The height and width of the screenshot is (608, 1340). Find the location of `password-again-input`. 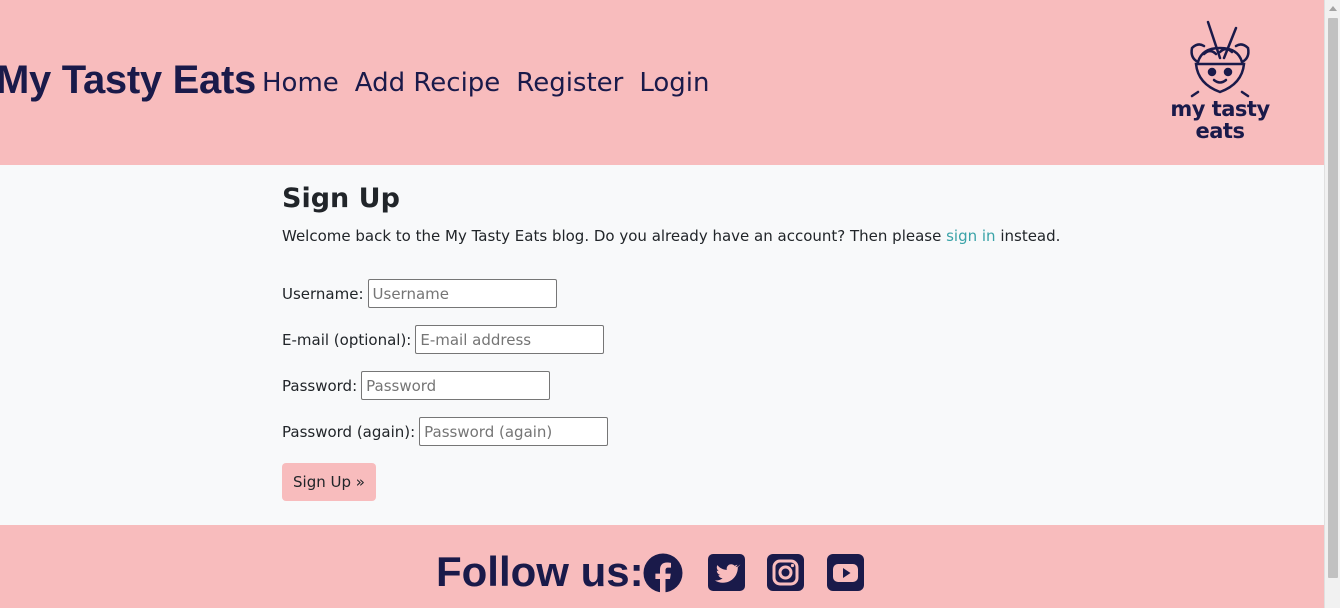

password-again-input is located at coordinates (514, 431).